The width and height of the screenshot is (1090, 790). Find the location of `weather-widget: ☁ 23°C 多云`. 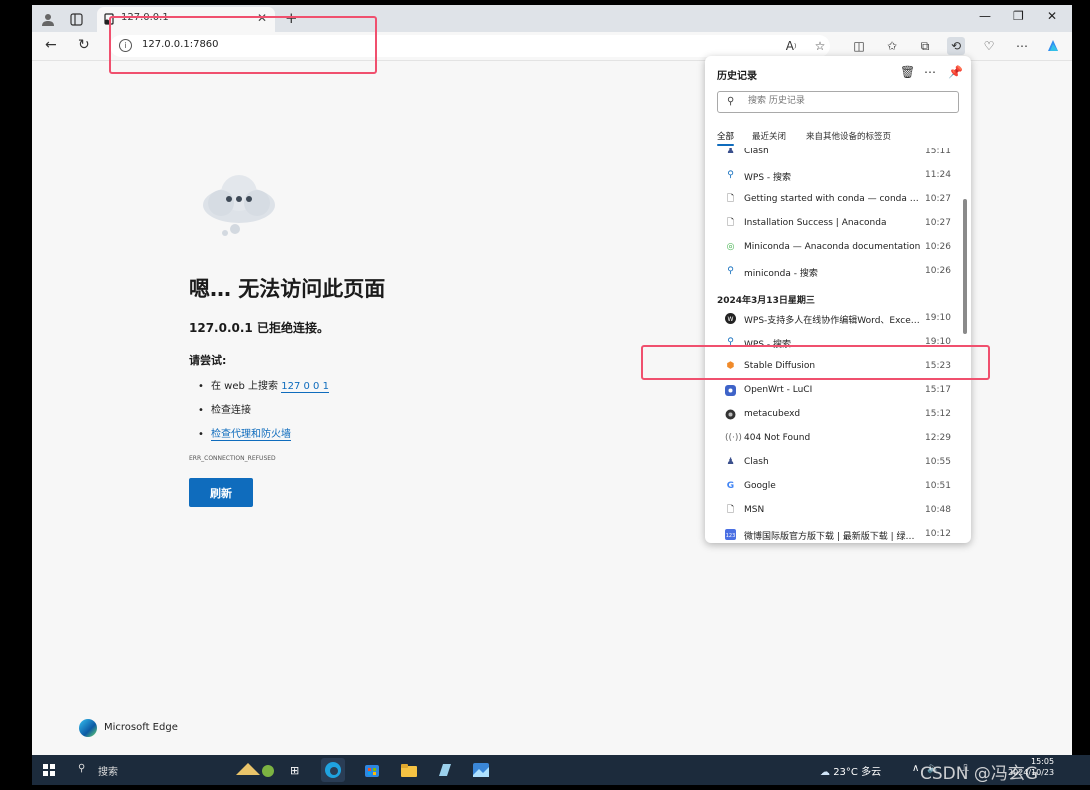

weather-widget: ☁ 23°C 多云 is located at coordinates (850, 770).